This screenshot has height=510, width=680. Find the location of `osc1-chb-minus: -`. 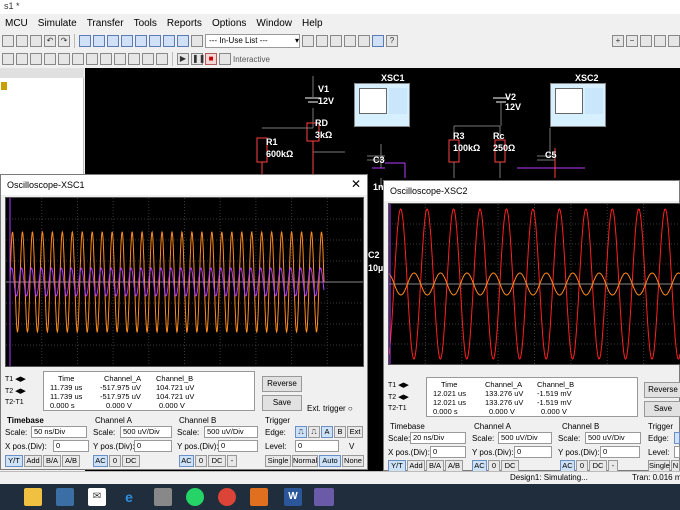

osc1-chb-minus: - is located at coordinates (232, 461).